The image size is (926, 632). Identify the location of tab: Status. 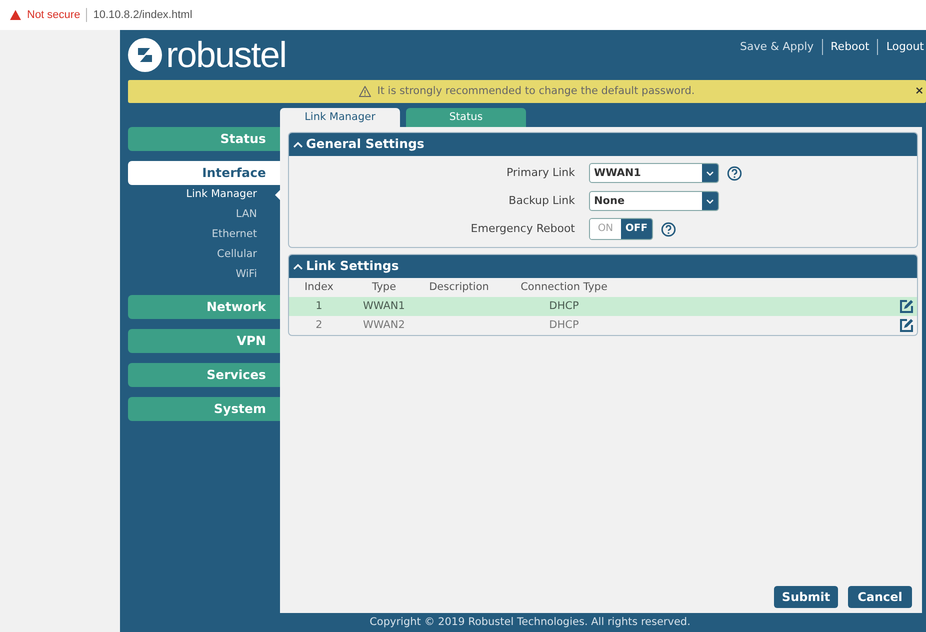
(466, 117).